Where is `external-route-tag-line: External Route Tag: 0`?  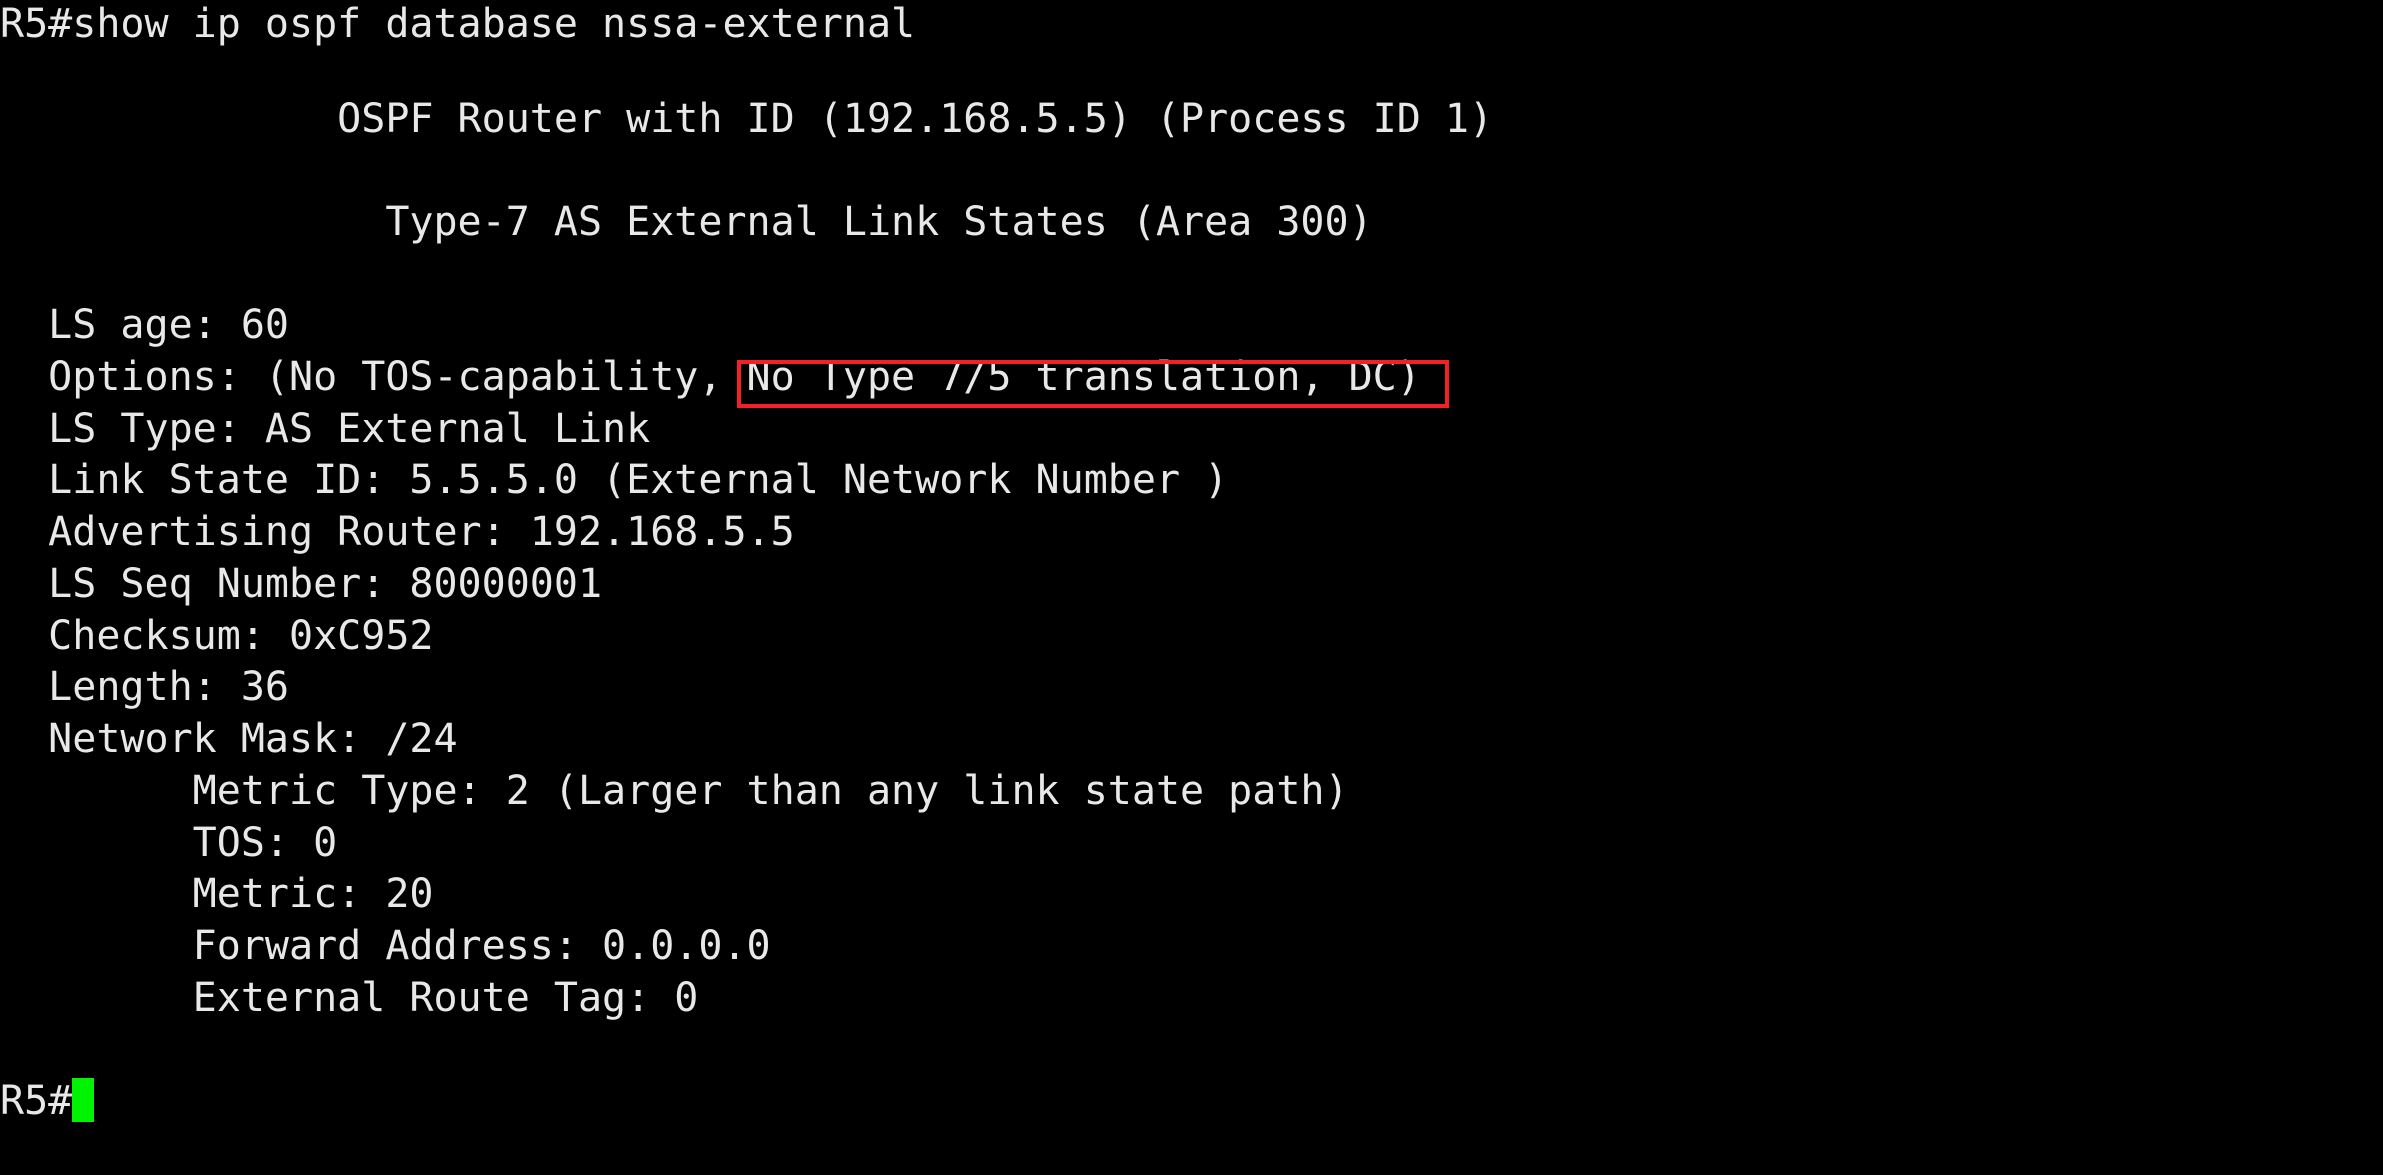
external-route-tag-line: External Route Tag: 0 is located at coordinates (349, 998).